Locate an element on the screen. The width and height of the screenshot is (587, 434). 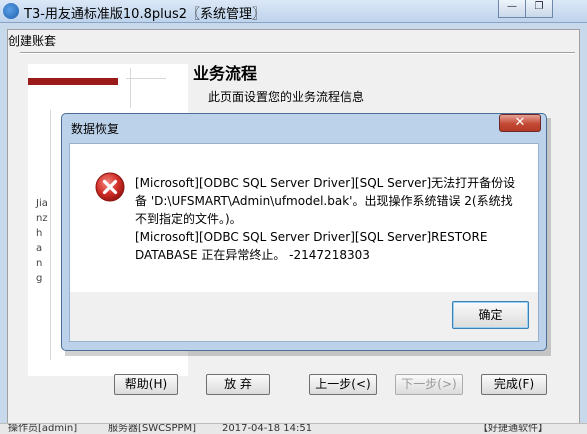
prev-step-button: 上一步(<) is located at coordinates (343, 384).